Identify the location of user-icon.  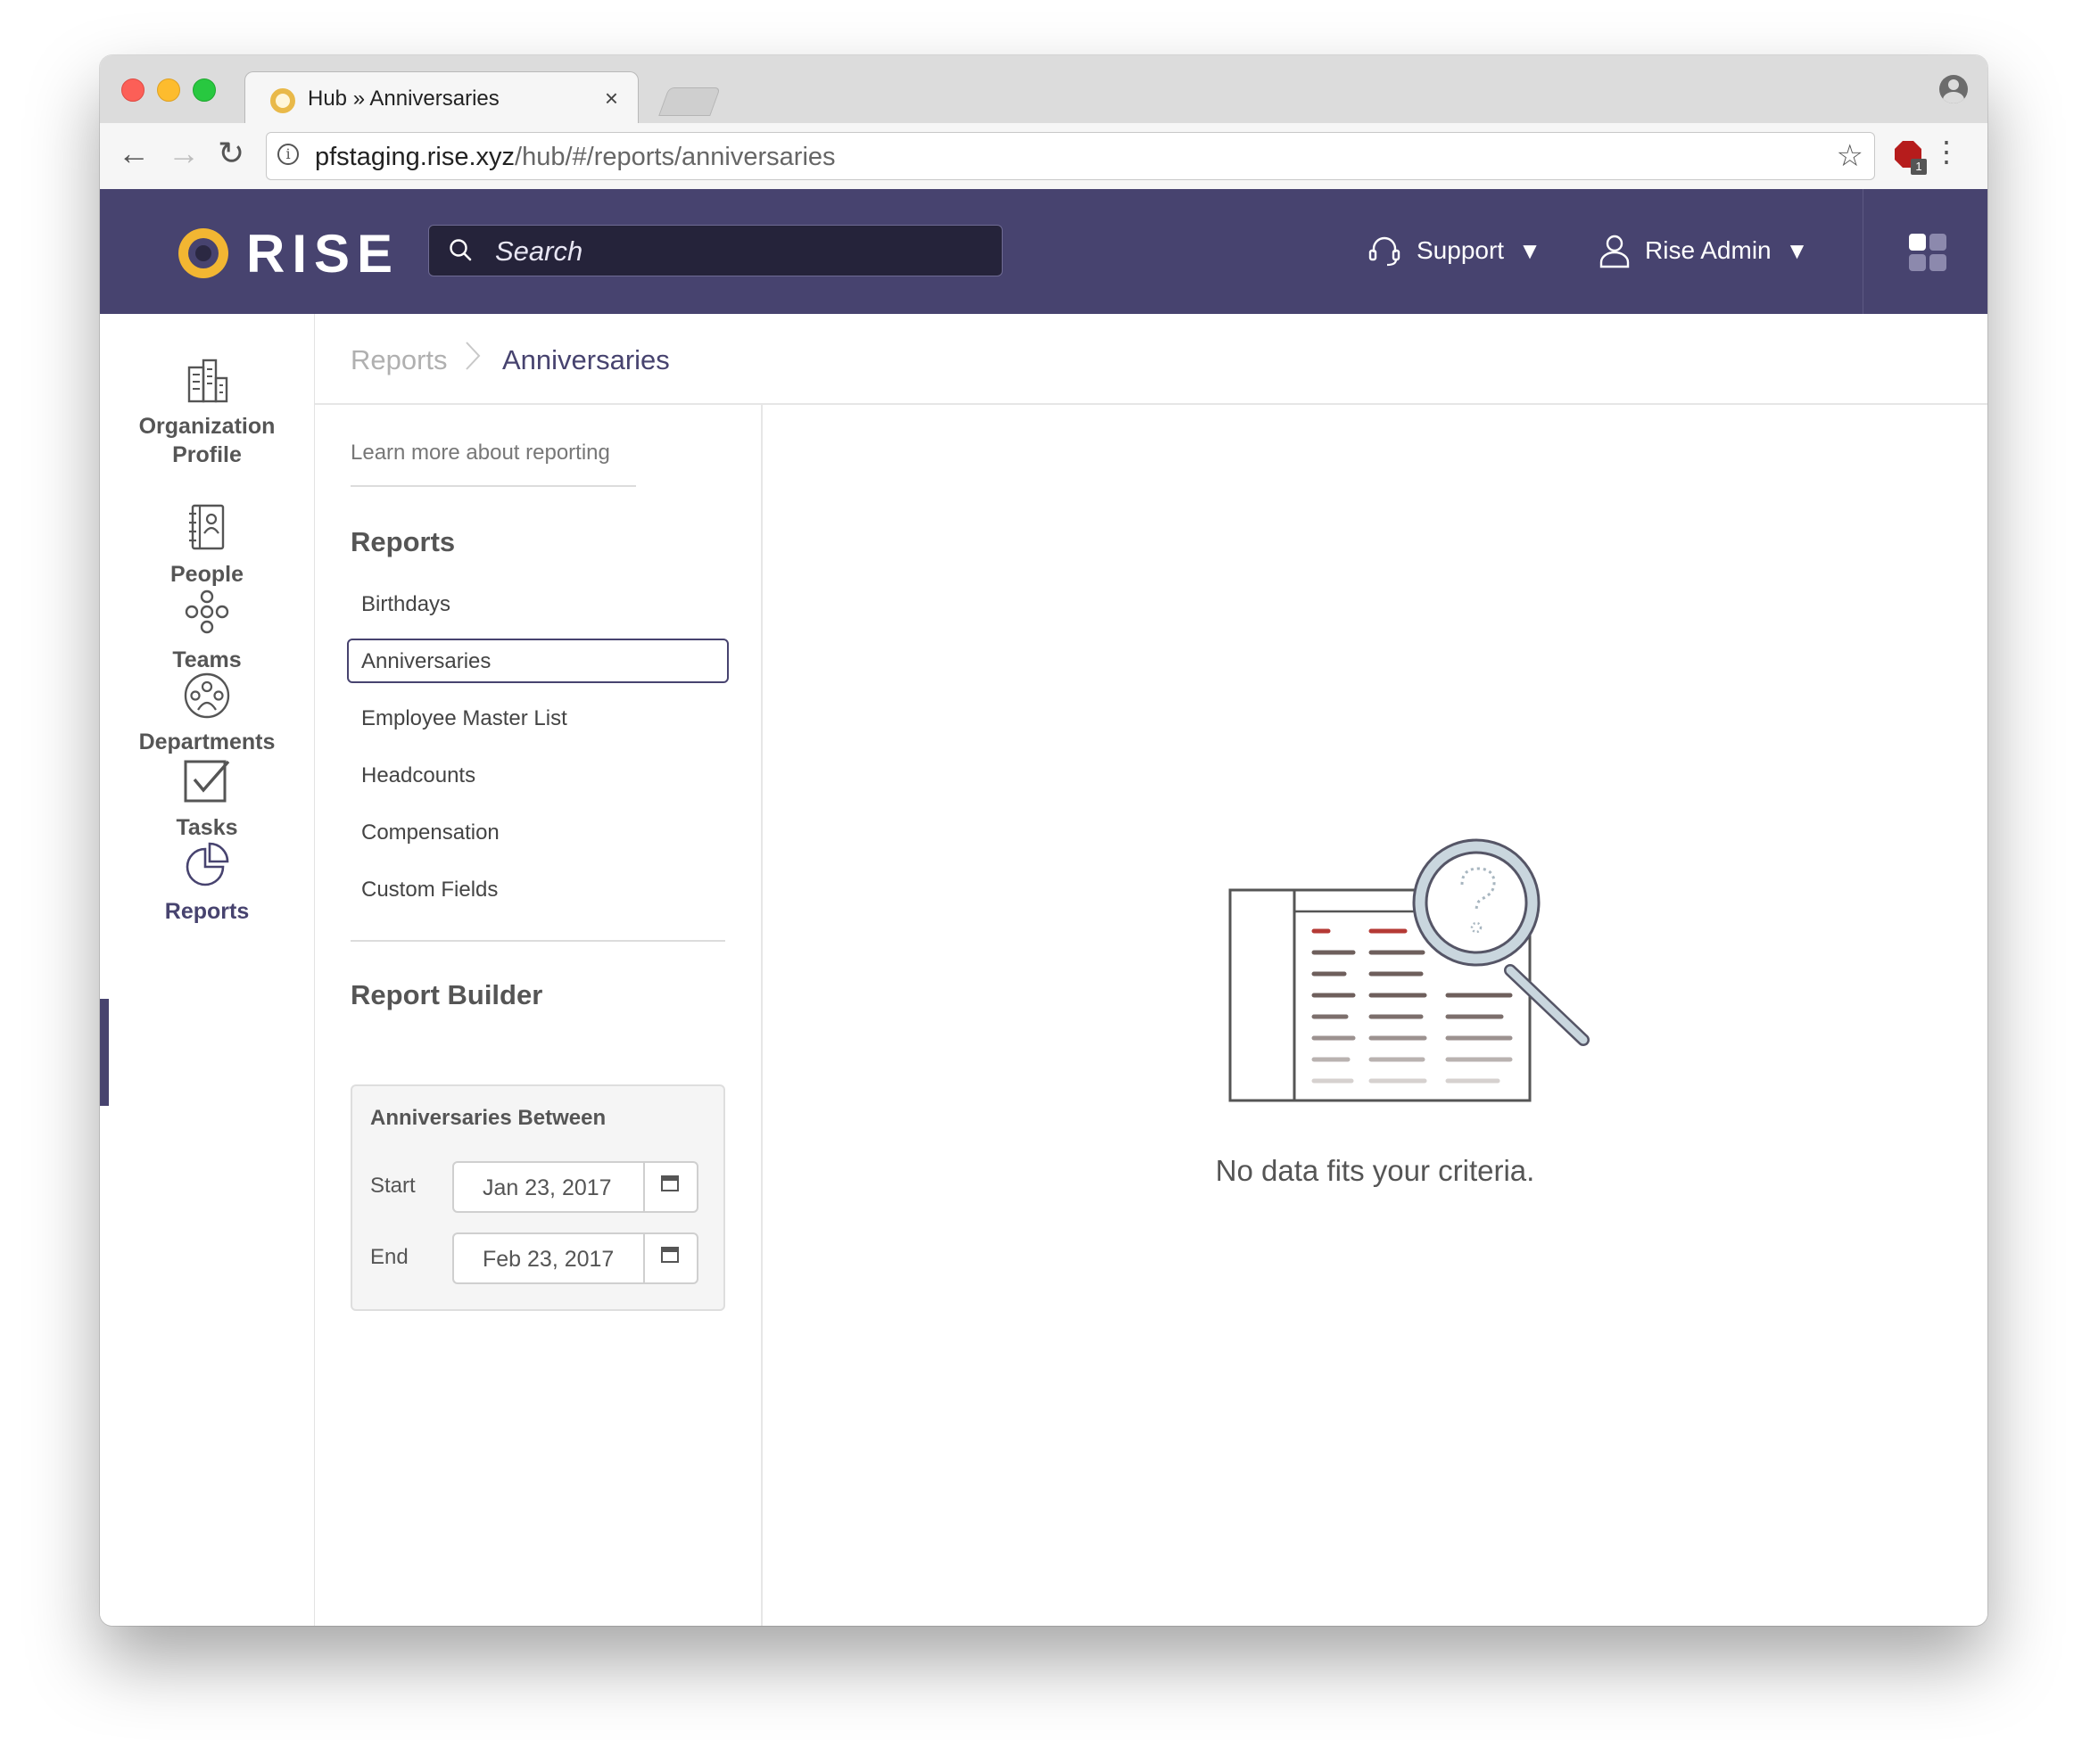
(1614, 251).